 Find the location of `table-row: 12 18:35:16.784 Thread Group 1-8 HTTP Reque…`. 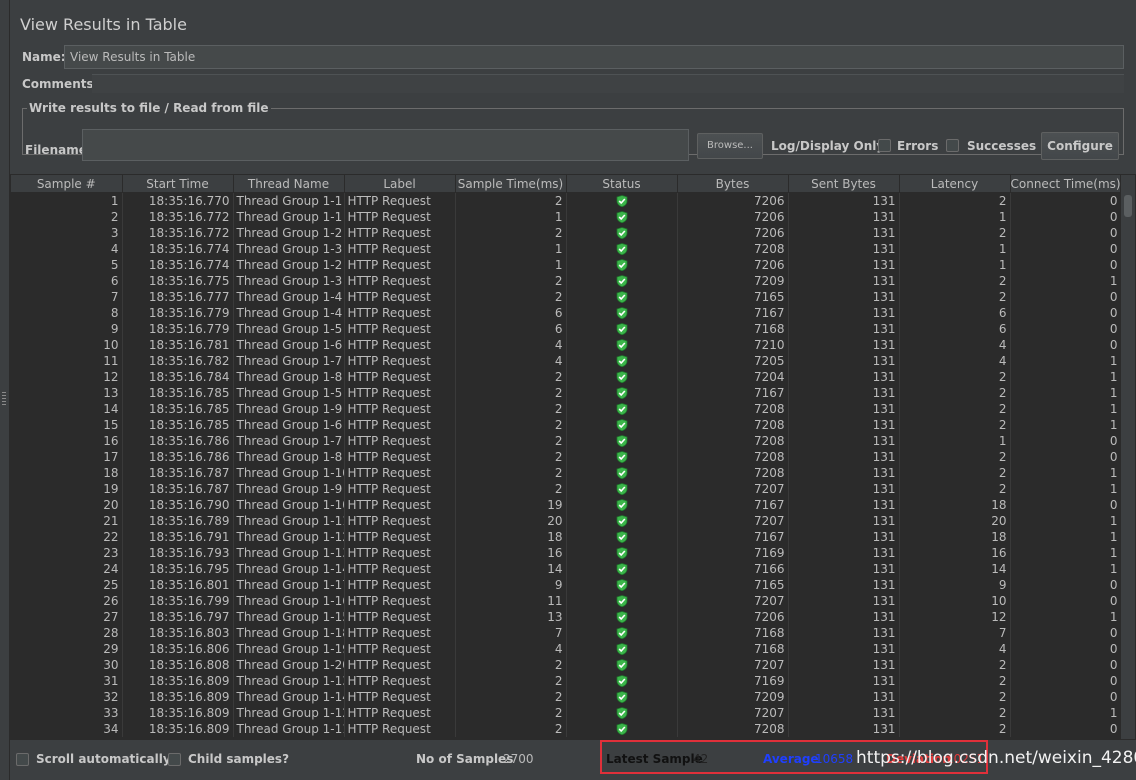

table-row: 12 18:35:16.784 Thread Group 1-8 HTTP Reque… is located at coordinates (566, 377).